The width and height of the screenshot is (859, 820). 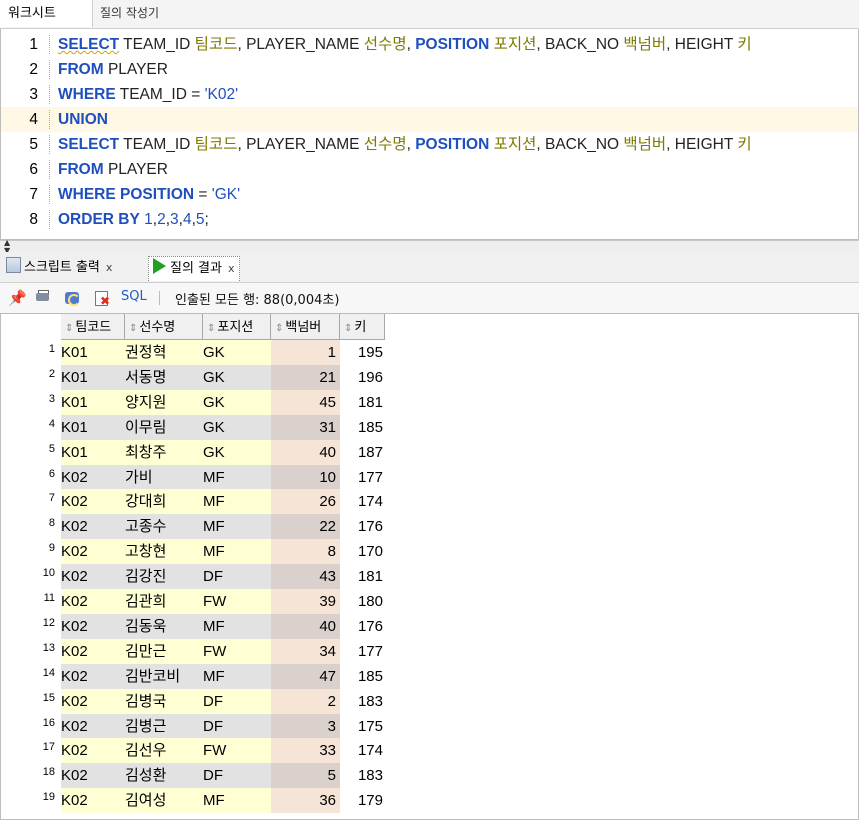 What do you see at coordinates (28, 648) in the screenshot?
I see `row-number: 13` at bounding box center [28, 648].